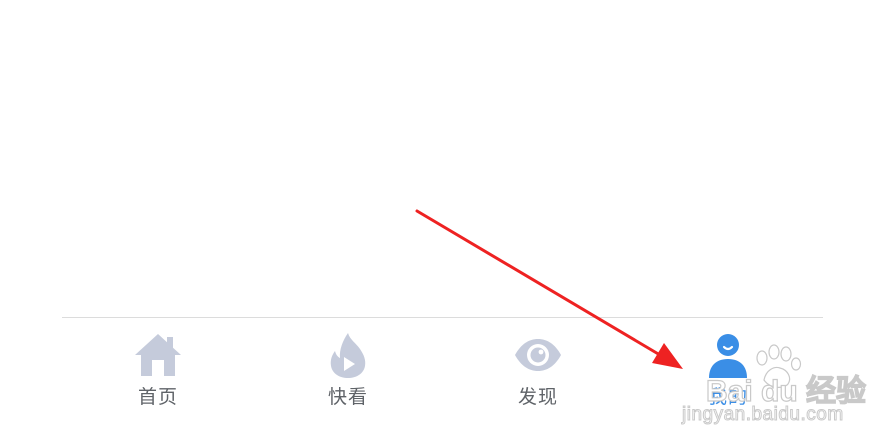 Image resolution: width=891 pixels, height=445 pixels. I want to click on flame-play-icon, so click(348, 355).